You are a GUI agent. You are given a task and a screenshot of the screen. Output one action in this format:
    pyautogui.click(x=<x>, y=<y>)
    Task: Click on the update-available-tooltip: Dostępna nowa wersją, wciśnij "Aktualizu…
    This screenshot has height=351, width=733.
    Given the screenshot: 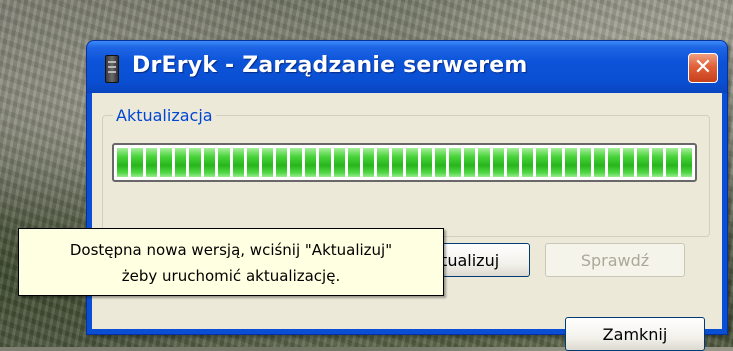 What is the action you would take?
    pyautogui.click(x=231, y=262)
    